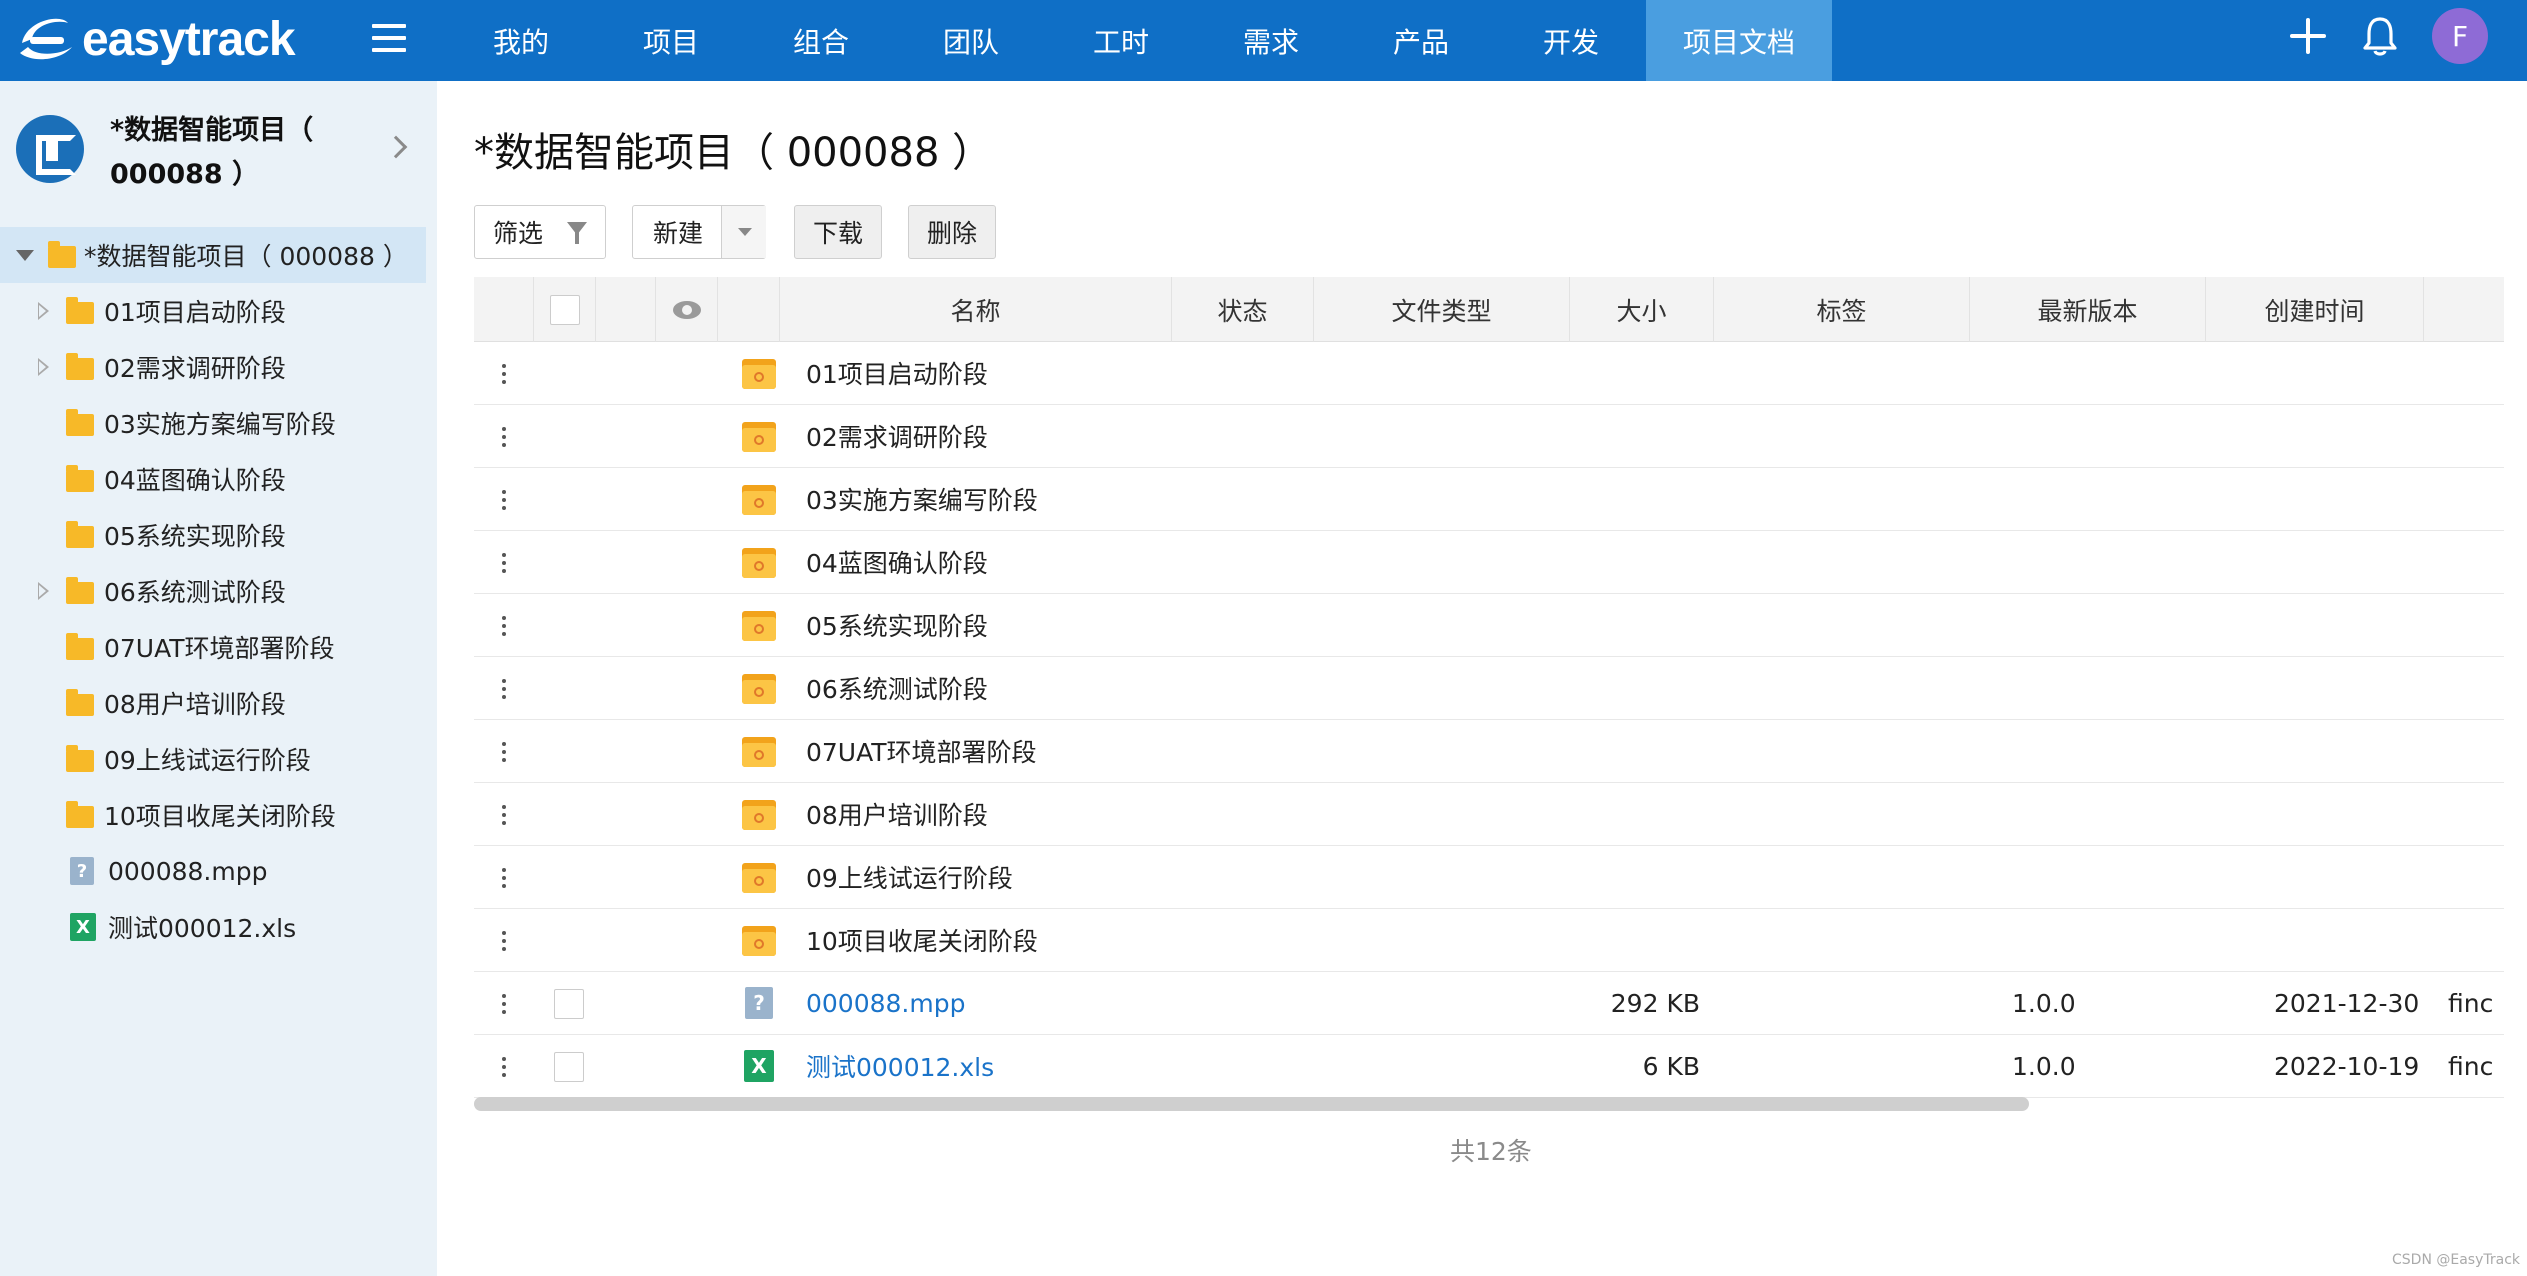 This screenshot has height=1276, width=2527. I want to click on tree-item: 06系统测试阶段, so click(218, 591).